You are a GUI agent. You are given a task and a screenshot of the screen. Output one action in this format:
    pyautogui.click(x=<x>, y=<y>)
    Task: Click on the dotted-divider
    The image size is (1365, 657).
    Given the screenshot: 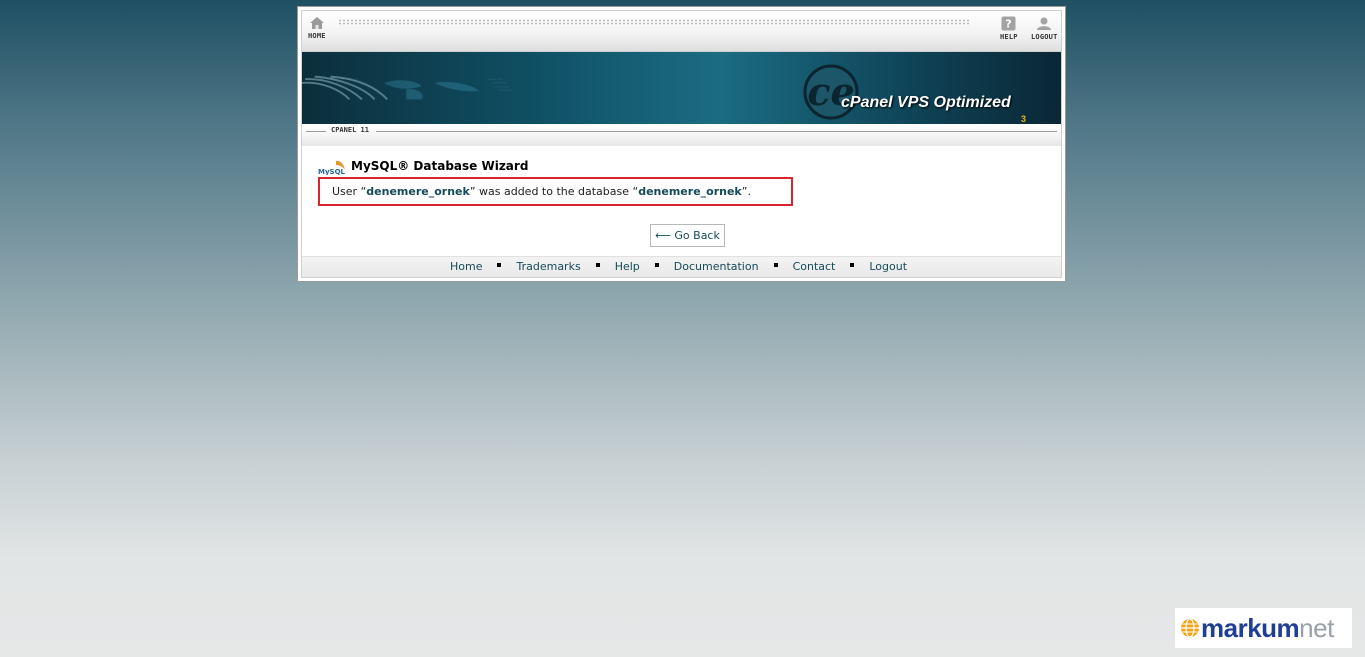 What is the action you would take?
    pyautogui.click(x=653, y=22)
    